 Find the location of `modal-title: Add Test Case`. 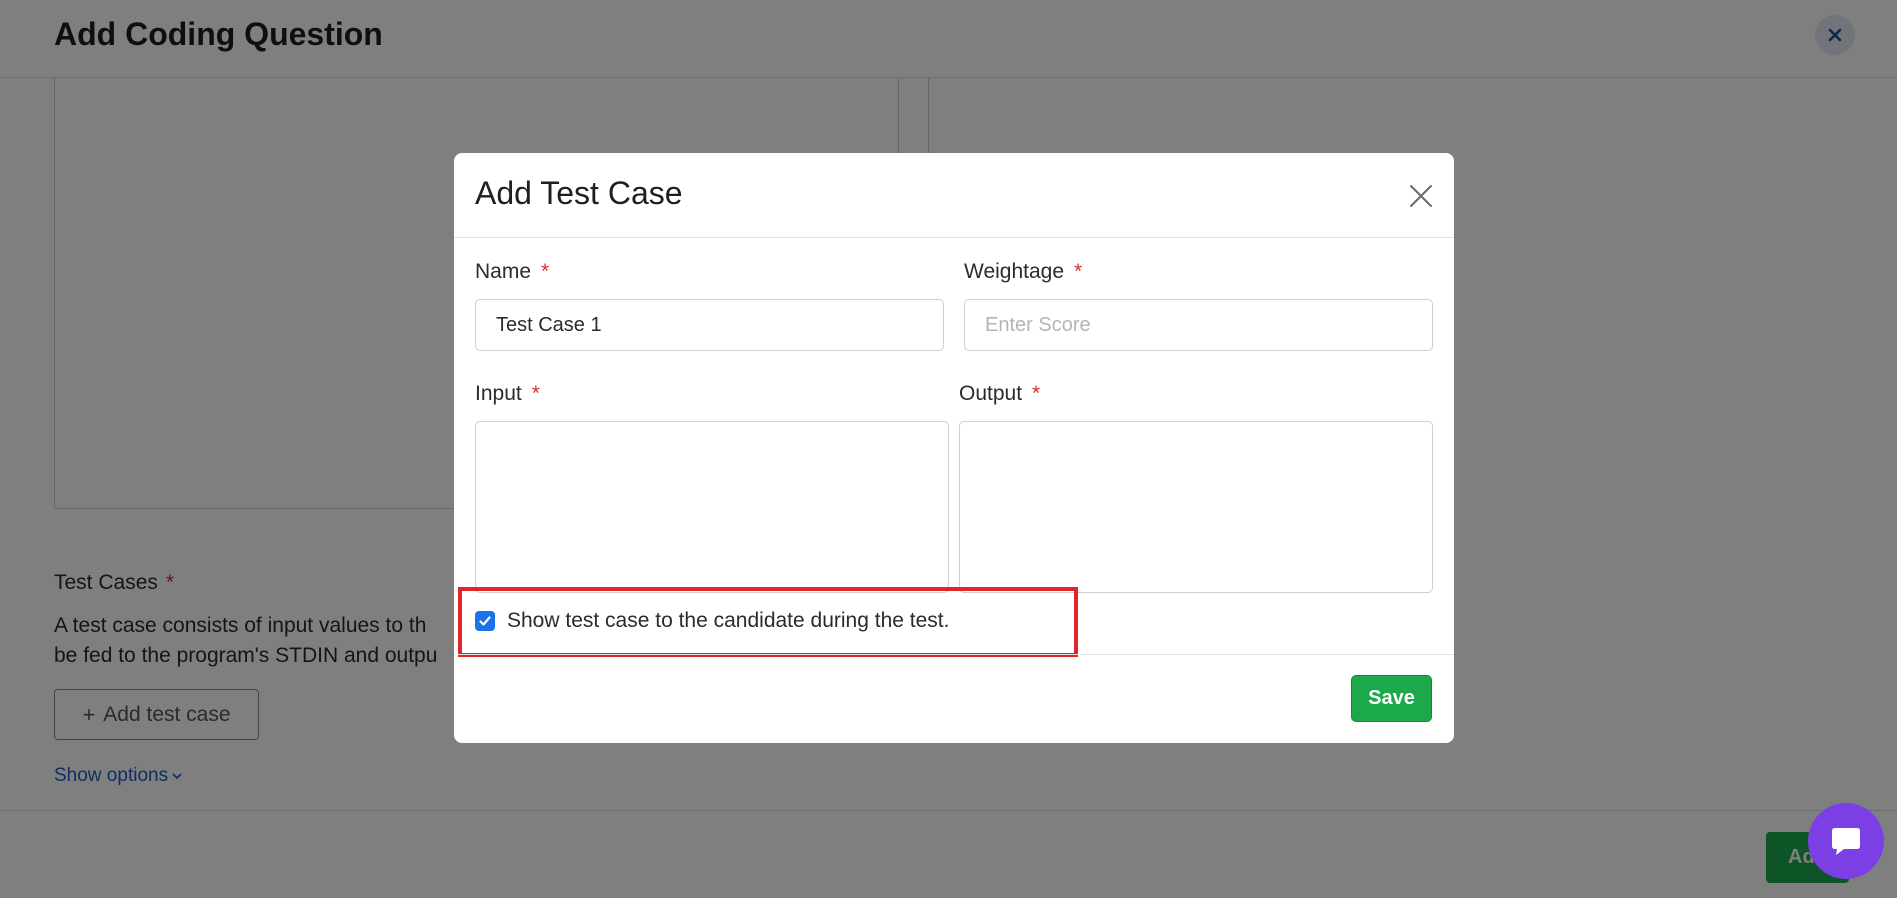

modal-title: Add Test Case is located at coordinates (579, 193).